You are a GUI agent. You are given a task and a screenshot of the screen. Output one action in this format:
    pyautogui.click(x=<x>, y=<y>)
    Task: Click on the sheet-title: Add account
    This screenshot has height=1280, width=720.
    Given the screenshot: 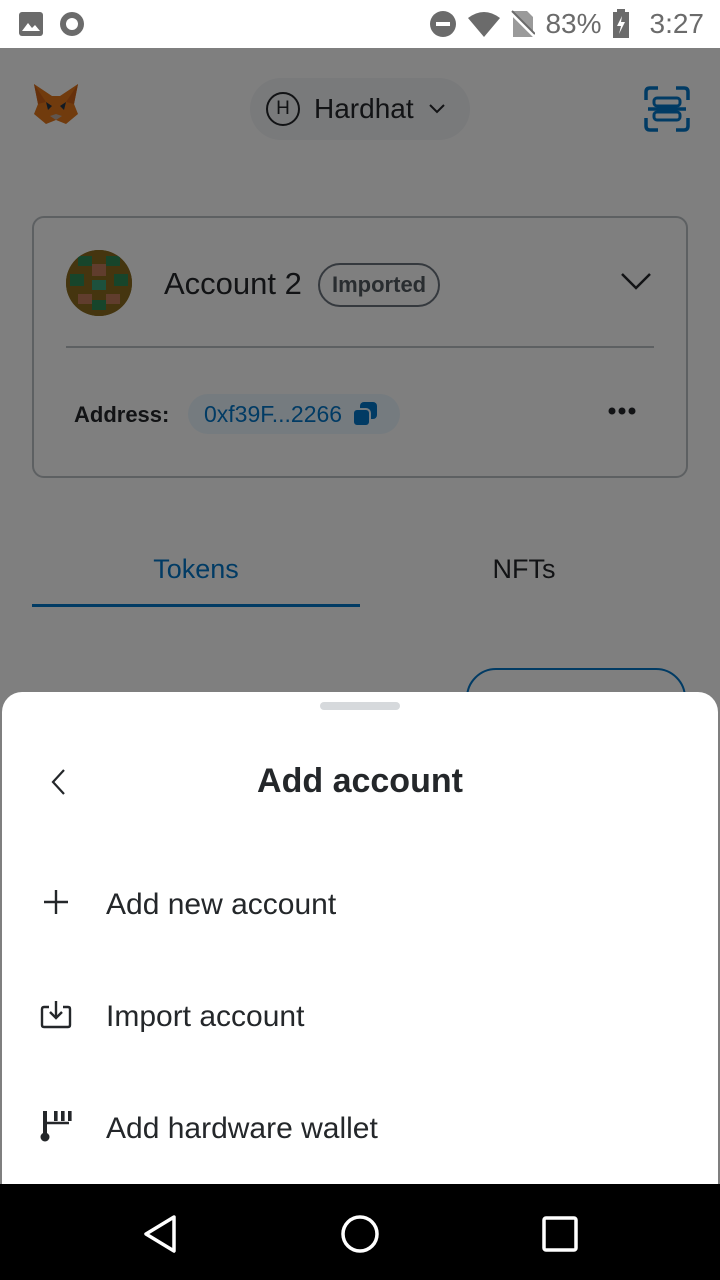 What is the action you would take?
    pyautogui.click(x=360, y=781)
    